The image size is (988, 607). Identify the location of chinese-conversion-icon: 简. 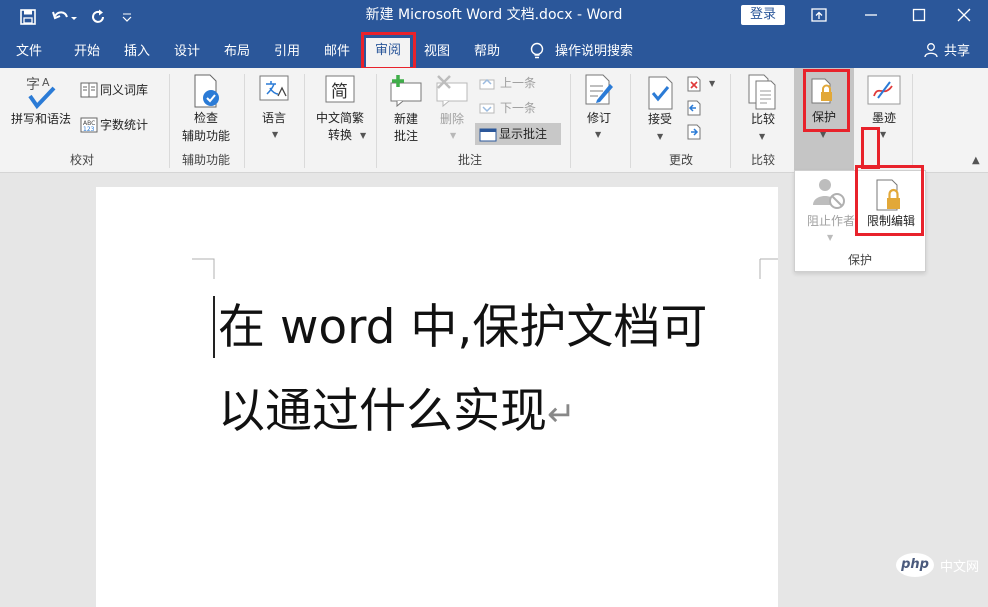
(340, 92).